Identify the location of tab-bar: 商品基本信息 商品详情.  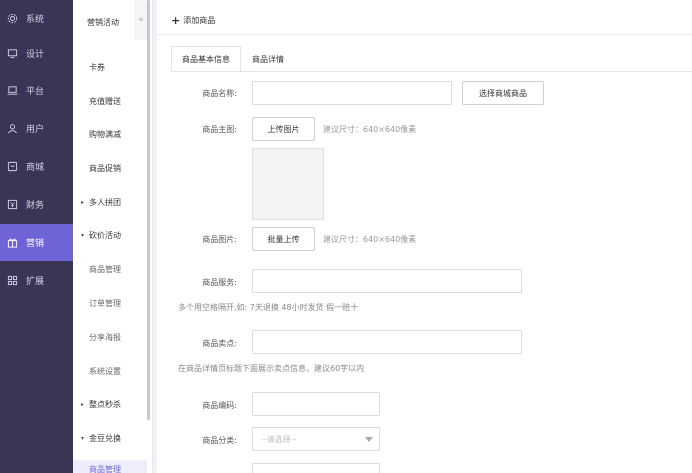
(233, 59).